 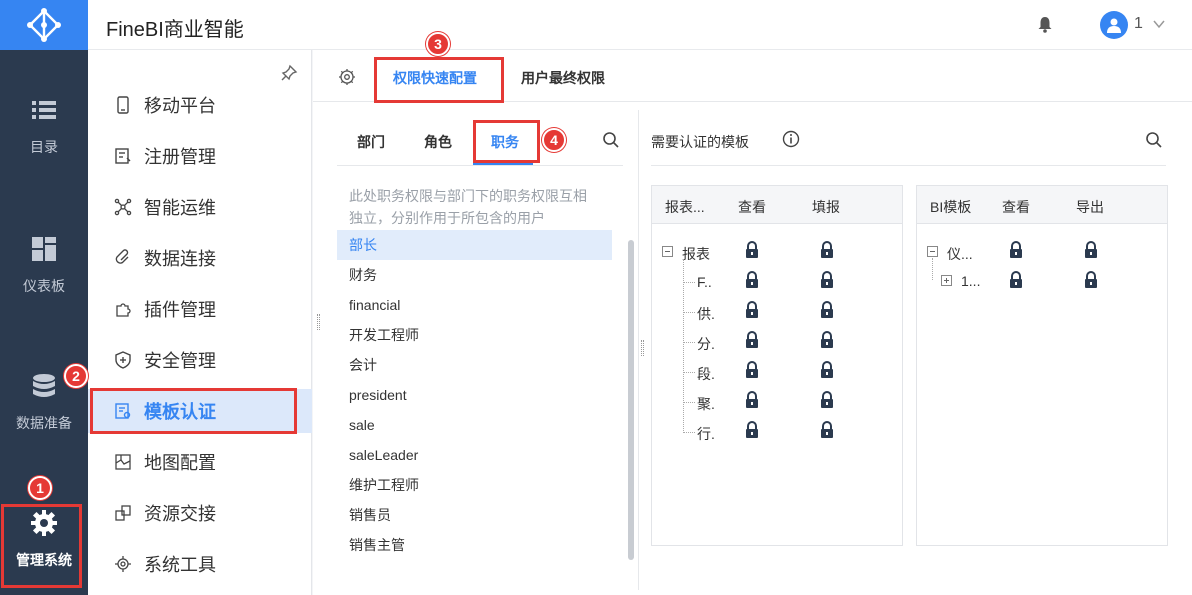 What do you see at coordinates (706, 434) in the screenshot?
I see `report-tree-item: 行.` at bounding box center [706, 434].